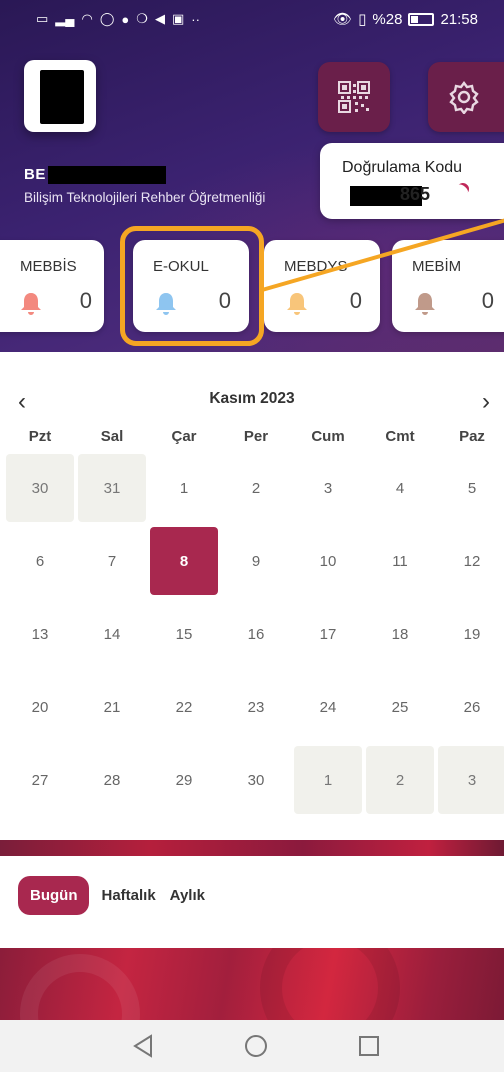  What do you see at coordinates (184, 436) in the screenshot?
I see `weekday-label: Çar` at bounding box center [184, 436].